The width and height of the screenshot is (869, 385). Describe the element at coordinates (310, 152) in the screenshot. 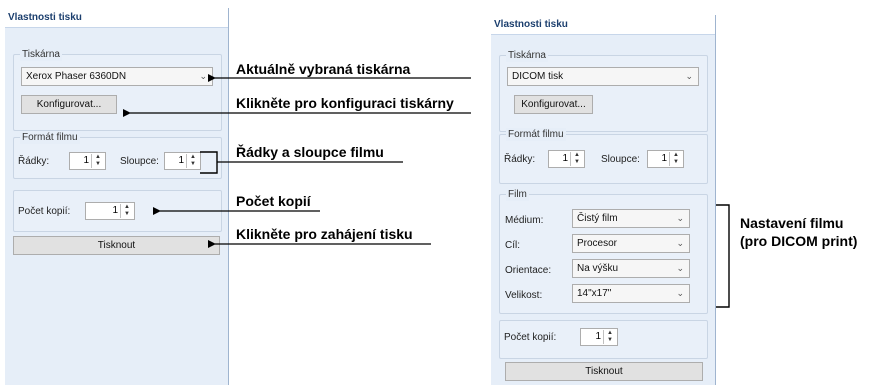

I see `annotation-rows-cols: Řádky a sloupce filmu` at that location.